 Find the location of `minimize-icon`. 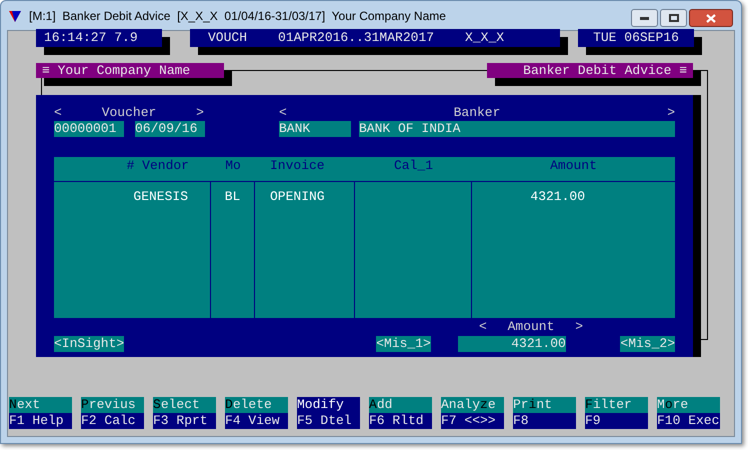

minimize-icon is located at coordinates (644, 18).